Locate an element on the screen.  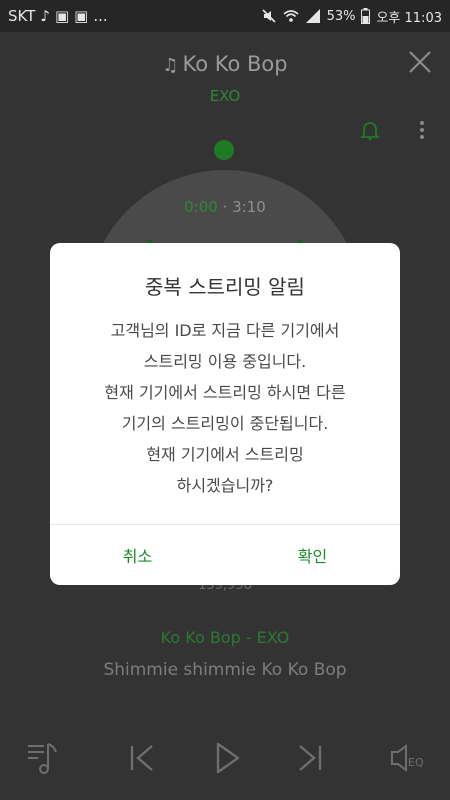
status-bar: SKT ♪ ▣ ▣ ... 53% 오후 11:03 is located at coordinates (225, 16).